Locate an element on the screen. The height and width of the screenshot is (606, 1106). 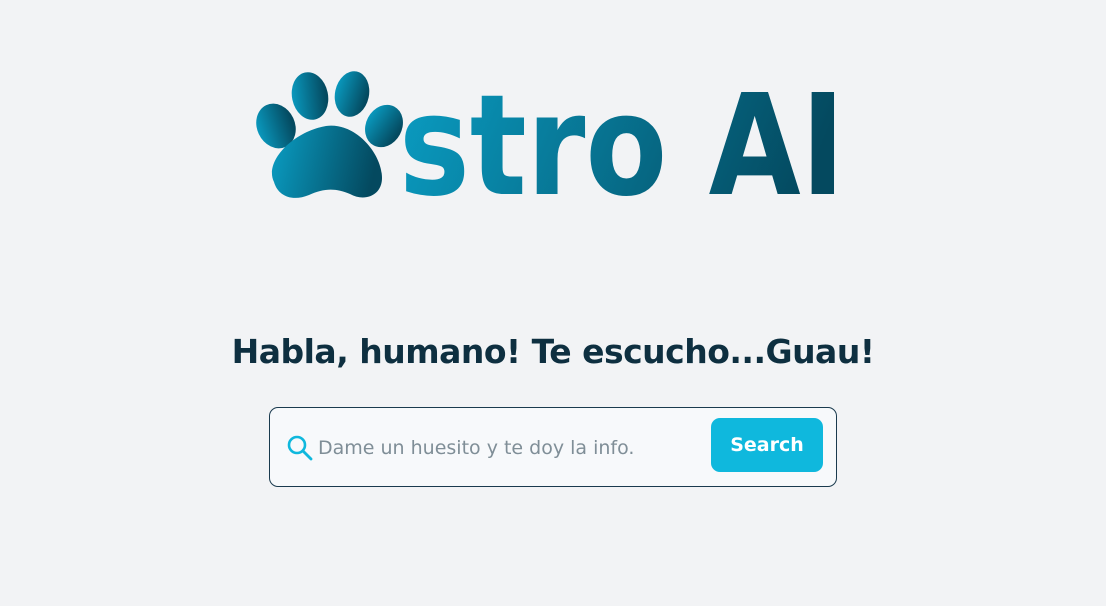
search-bar: Search is located at coordinates (553, 447).